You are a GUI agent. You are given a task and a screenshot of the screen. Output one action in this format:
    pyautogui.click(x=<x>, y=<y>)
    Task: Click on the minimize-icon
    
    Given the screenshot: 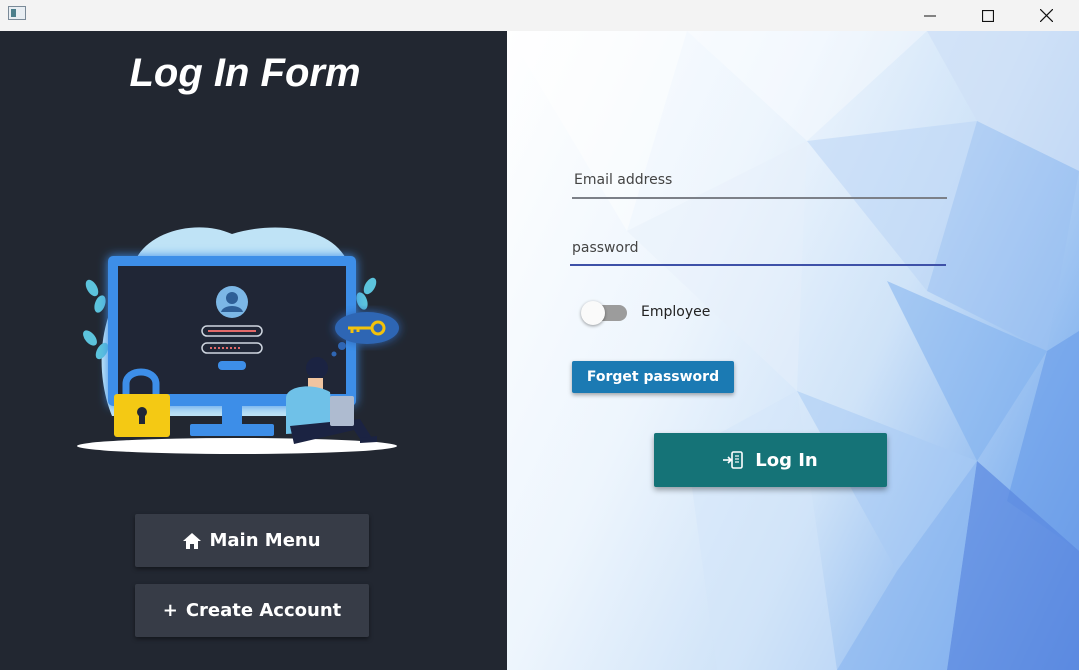 What is the action you would take?
    pyautogui.click(x=930, y=15)
    